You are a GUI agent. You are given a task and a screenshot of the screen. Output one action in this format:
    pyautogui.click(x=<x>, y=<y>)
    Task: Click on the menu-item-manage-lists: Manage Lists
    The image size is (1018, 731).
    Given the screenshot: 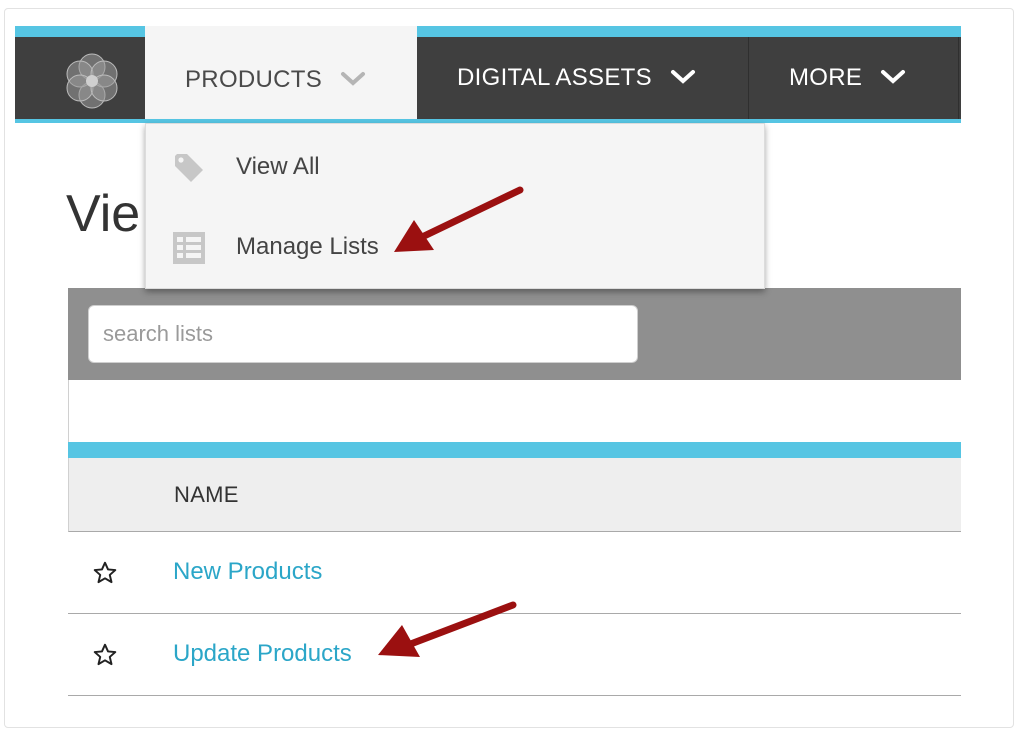 What is the action you would take?
    pyautogui.click(x=455, y=247)
    